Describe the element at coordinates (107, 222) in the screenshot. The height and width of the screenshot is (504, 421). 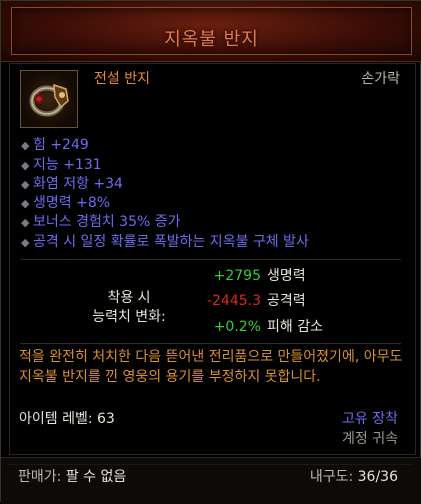
I see `affix-text: 보너스 경험치 35% 증가` at that location.